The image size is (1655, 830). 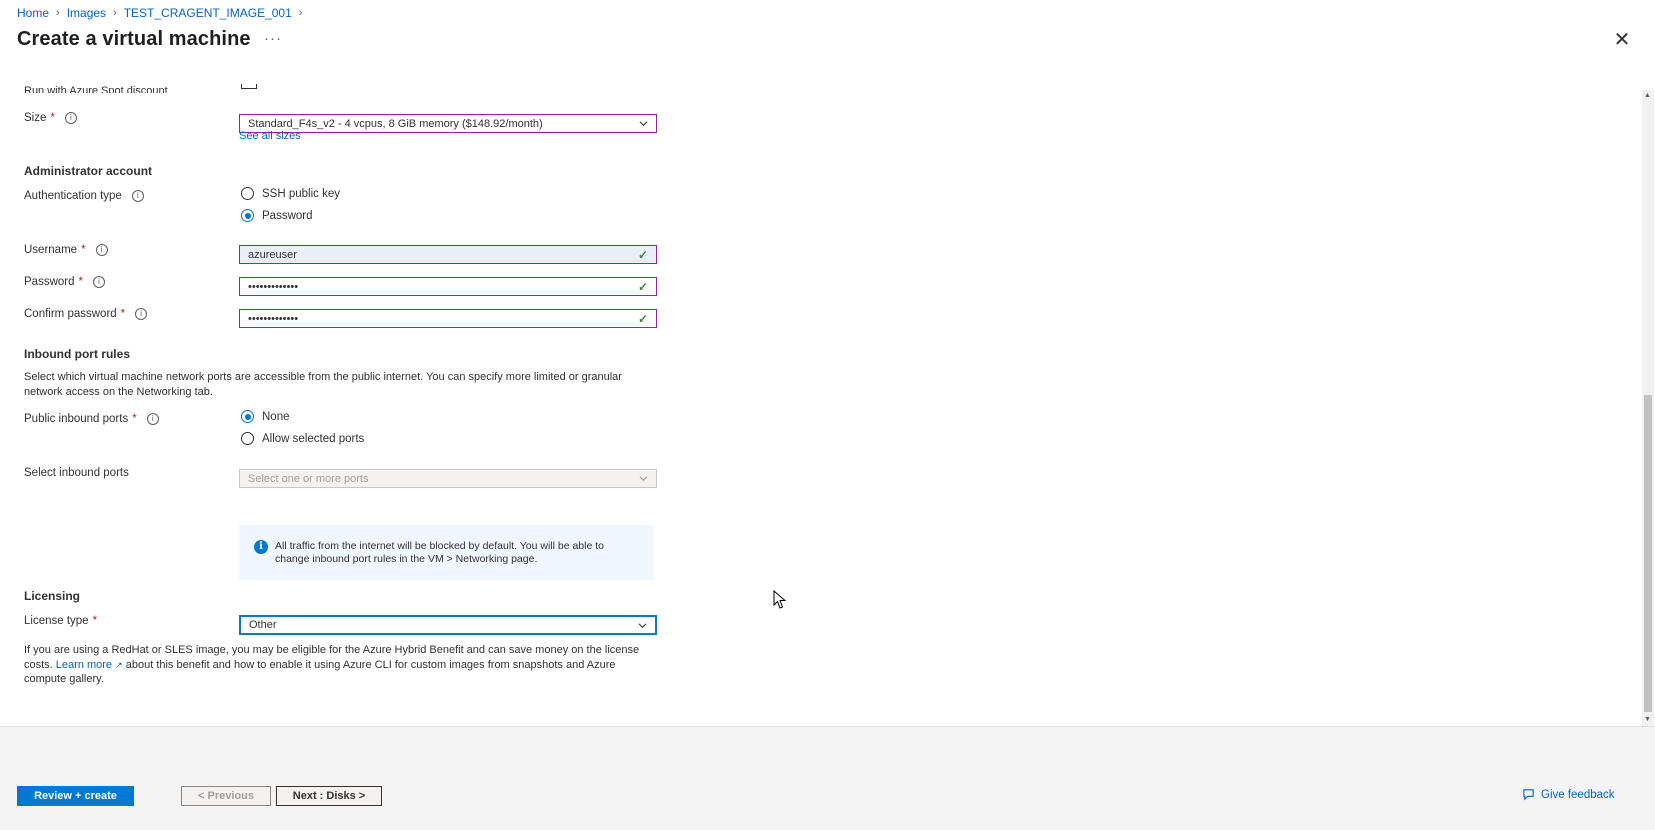 I want to click on next-disks-button: Next : Disks >, so click(x=329, y=796).